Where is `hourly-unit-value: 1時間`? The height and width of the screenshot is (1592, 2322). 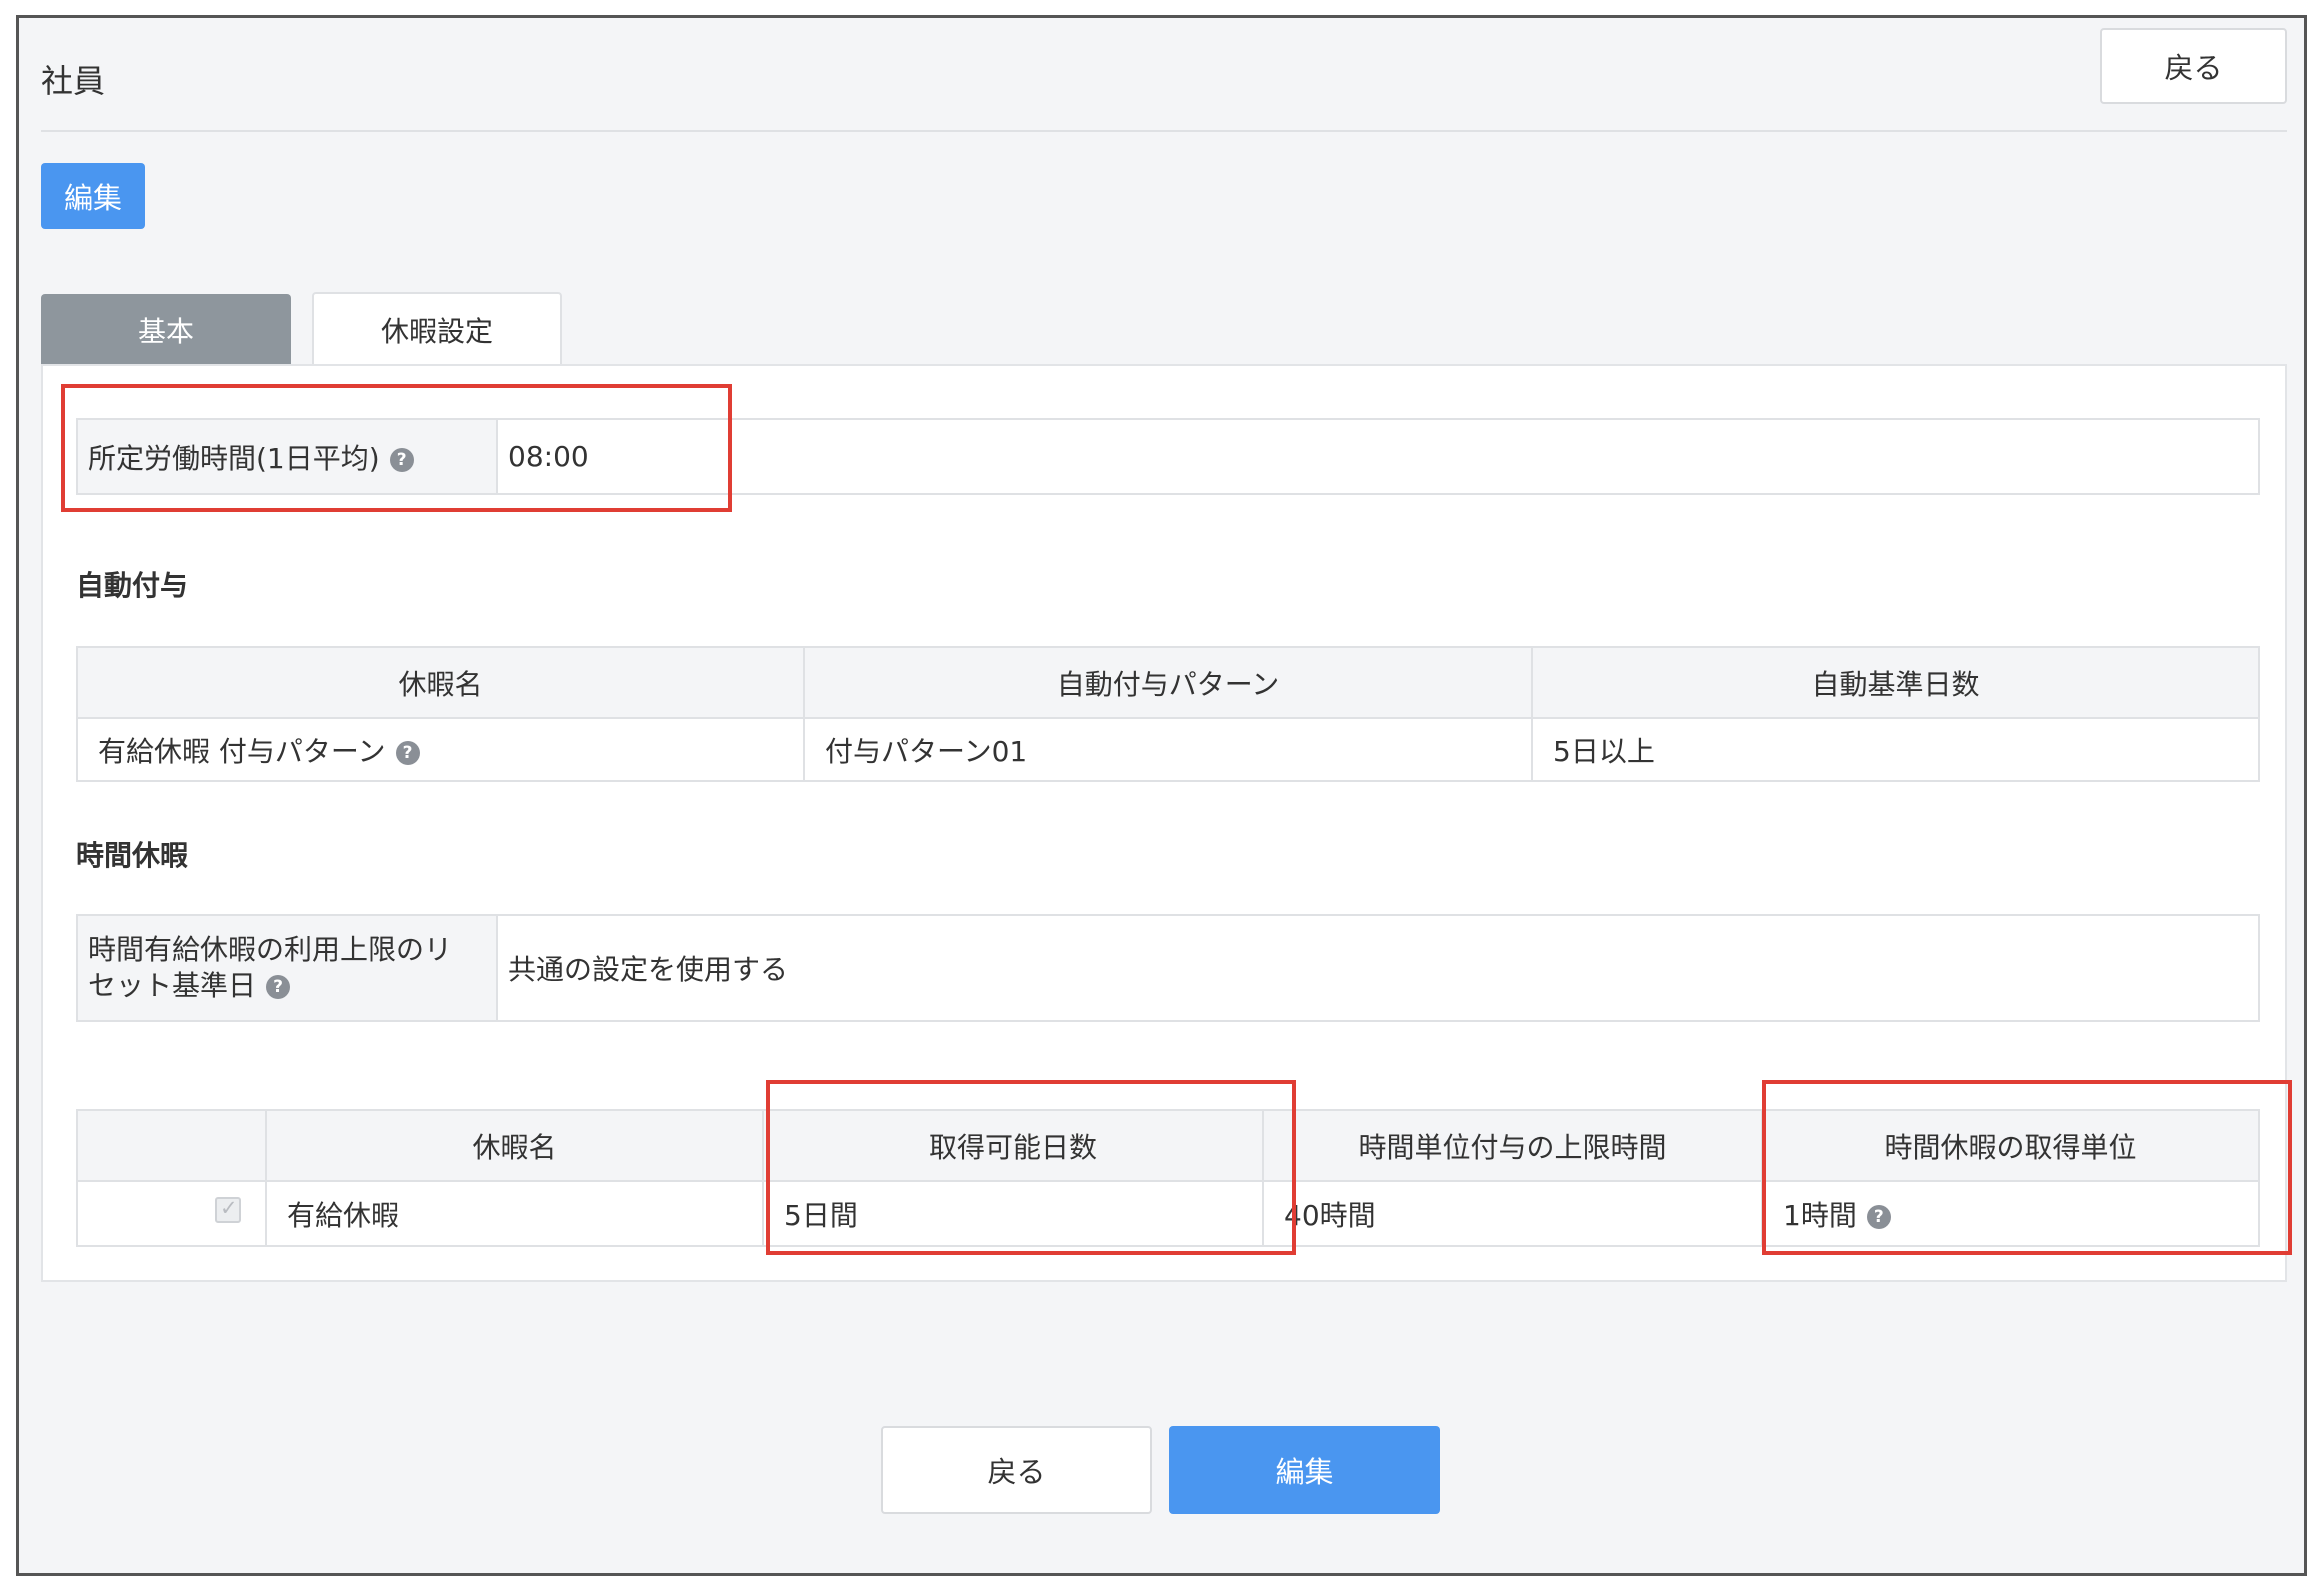 hourly-unit-value: 1時間 is located at coordinates (1820, 1215).